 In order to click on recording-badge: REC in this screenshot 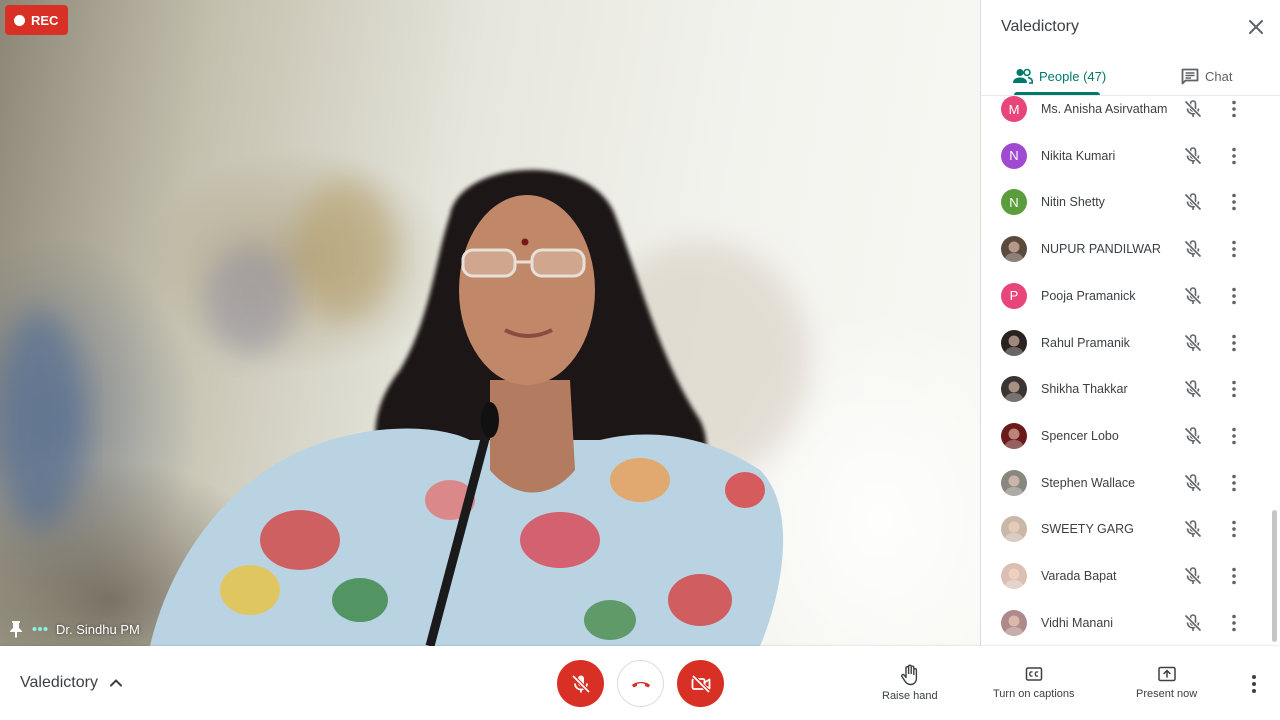, I will do `click(37, 20)`.